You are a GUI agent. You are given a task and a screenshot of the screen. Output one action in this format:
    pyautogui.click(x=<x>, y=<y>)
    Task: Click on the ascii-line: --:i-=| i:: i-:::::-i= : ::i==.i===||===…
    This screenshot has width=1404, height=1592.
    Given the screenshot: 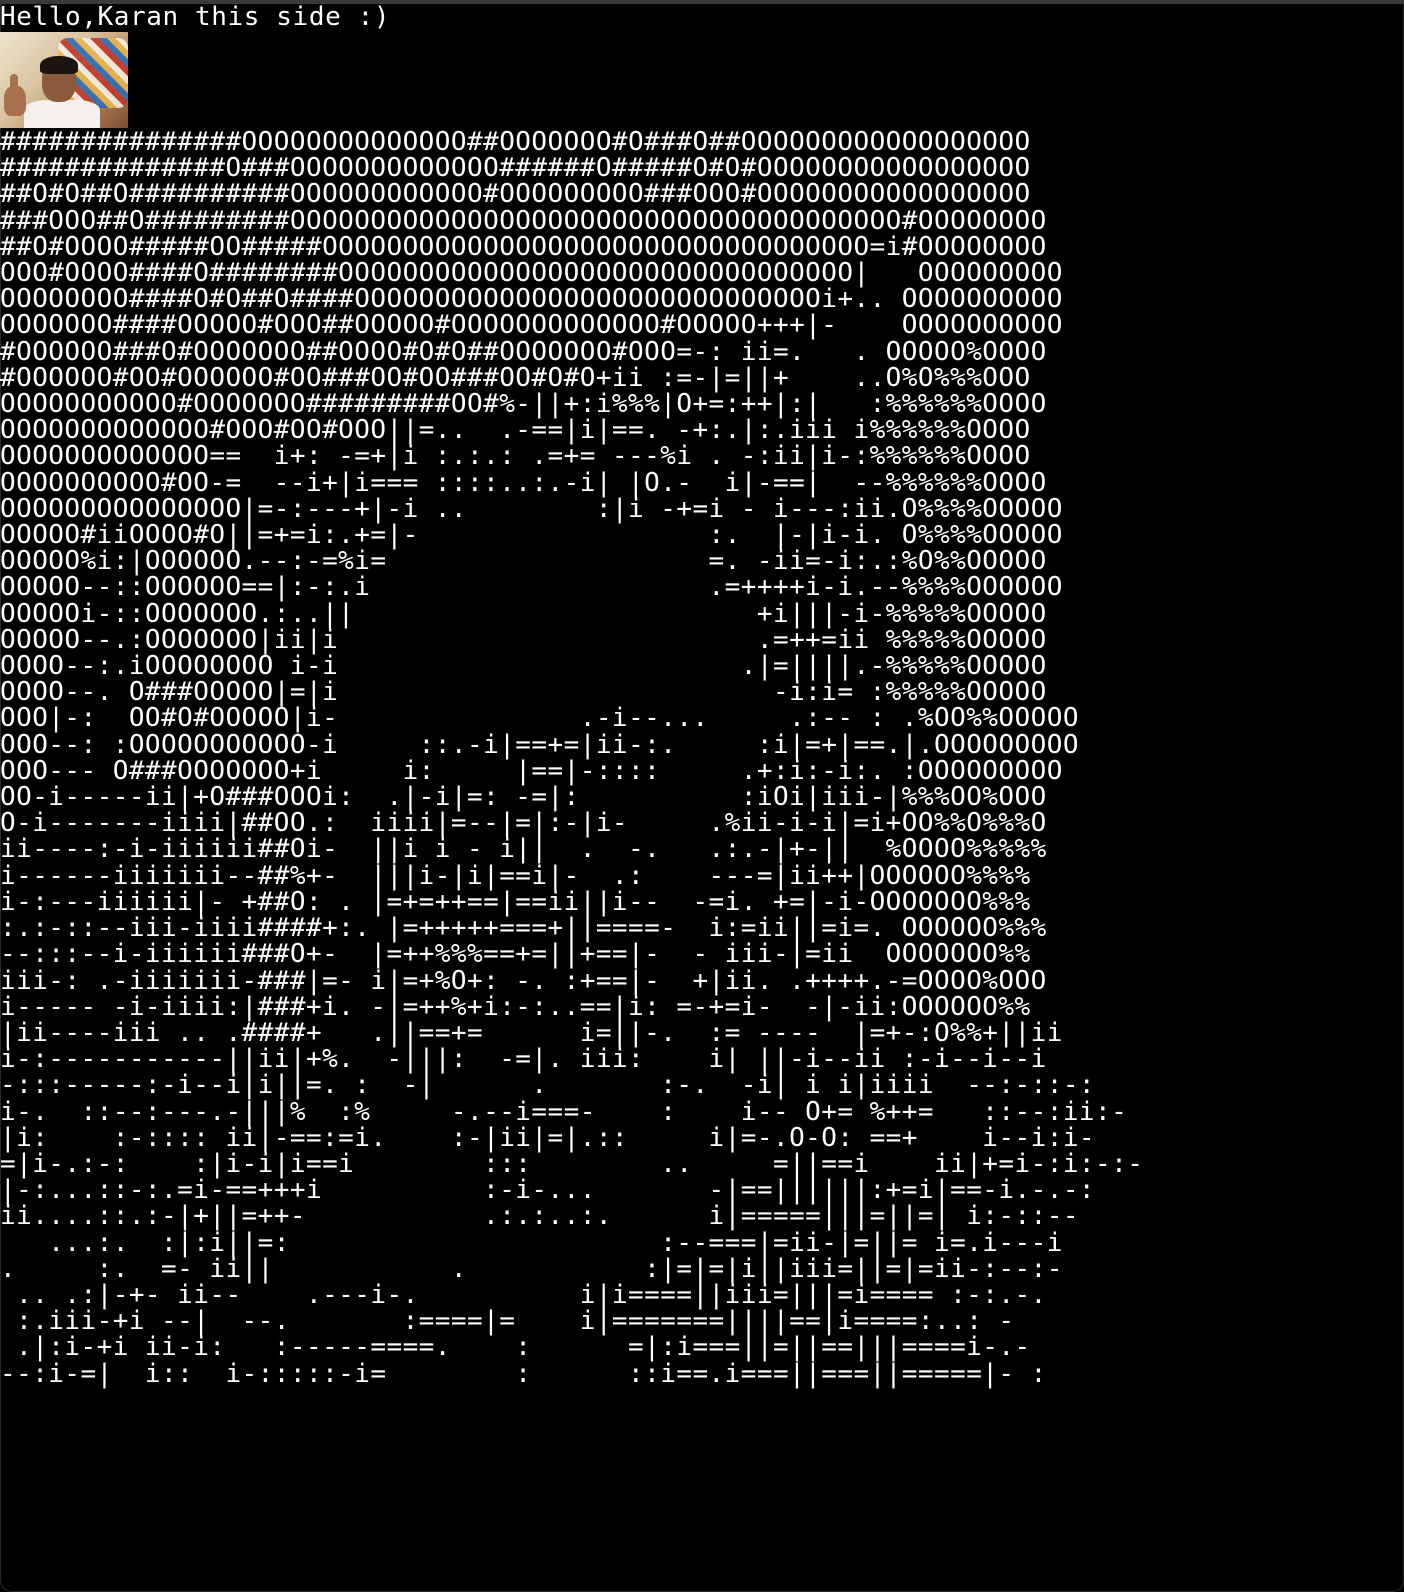 What is the action you would take?
    pyautogui.click(x=523, y=1373)
    